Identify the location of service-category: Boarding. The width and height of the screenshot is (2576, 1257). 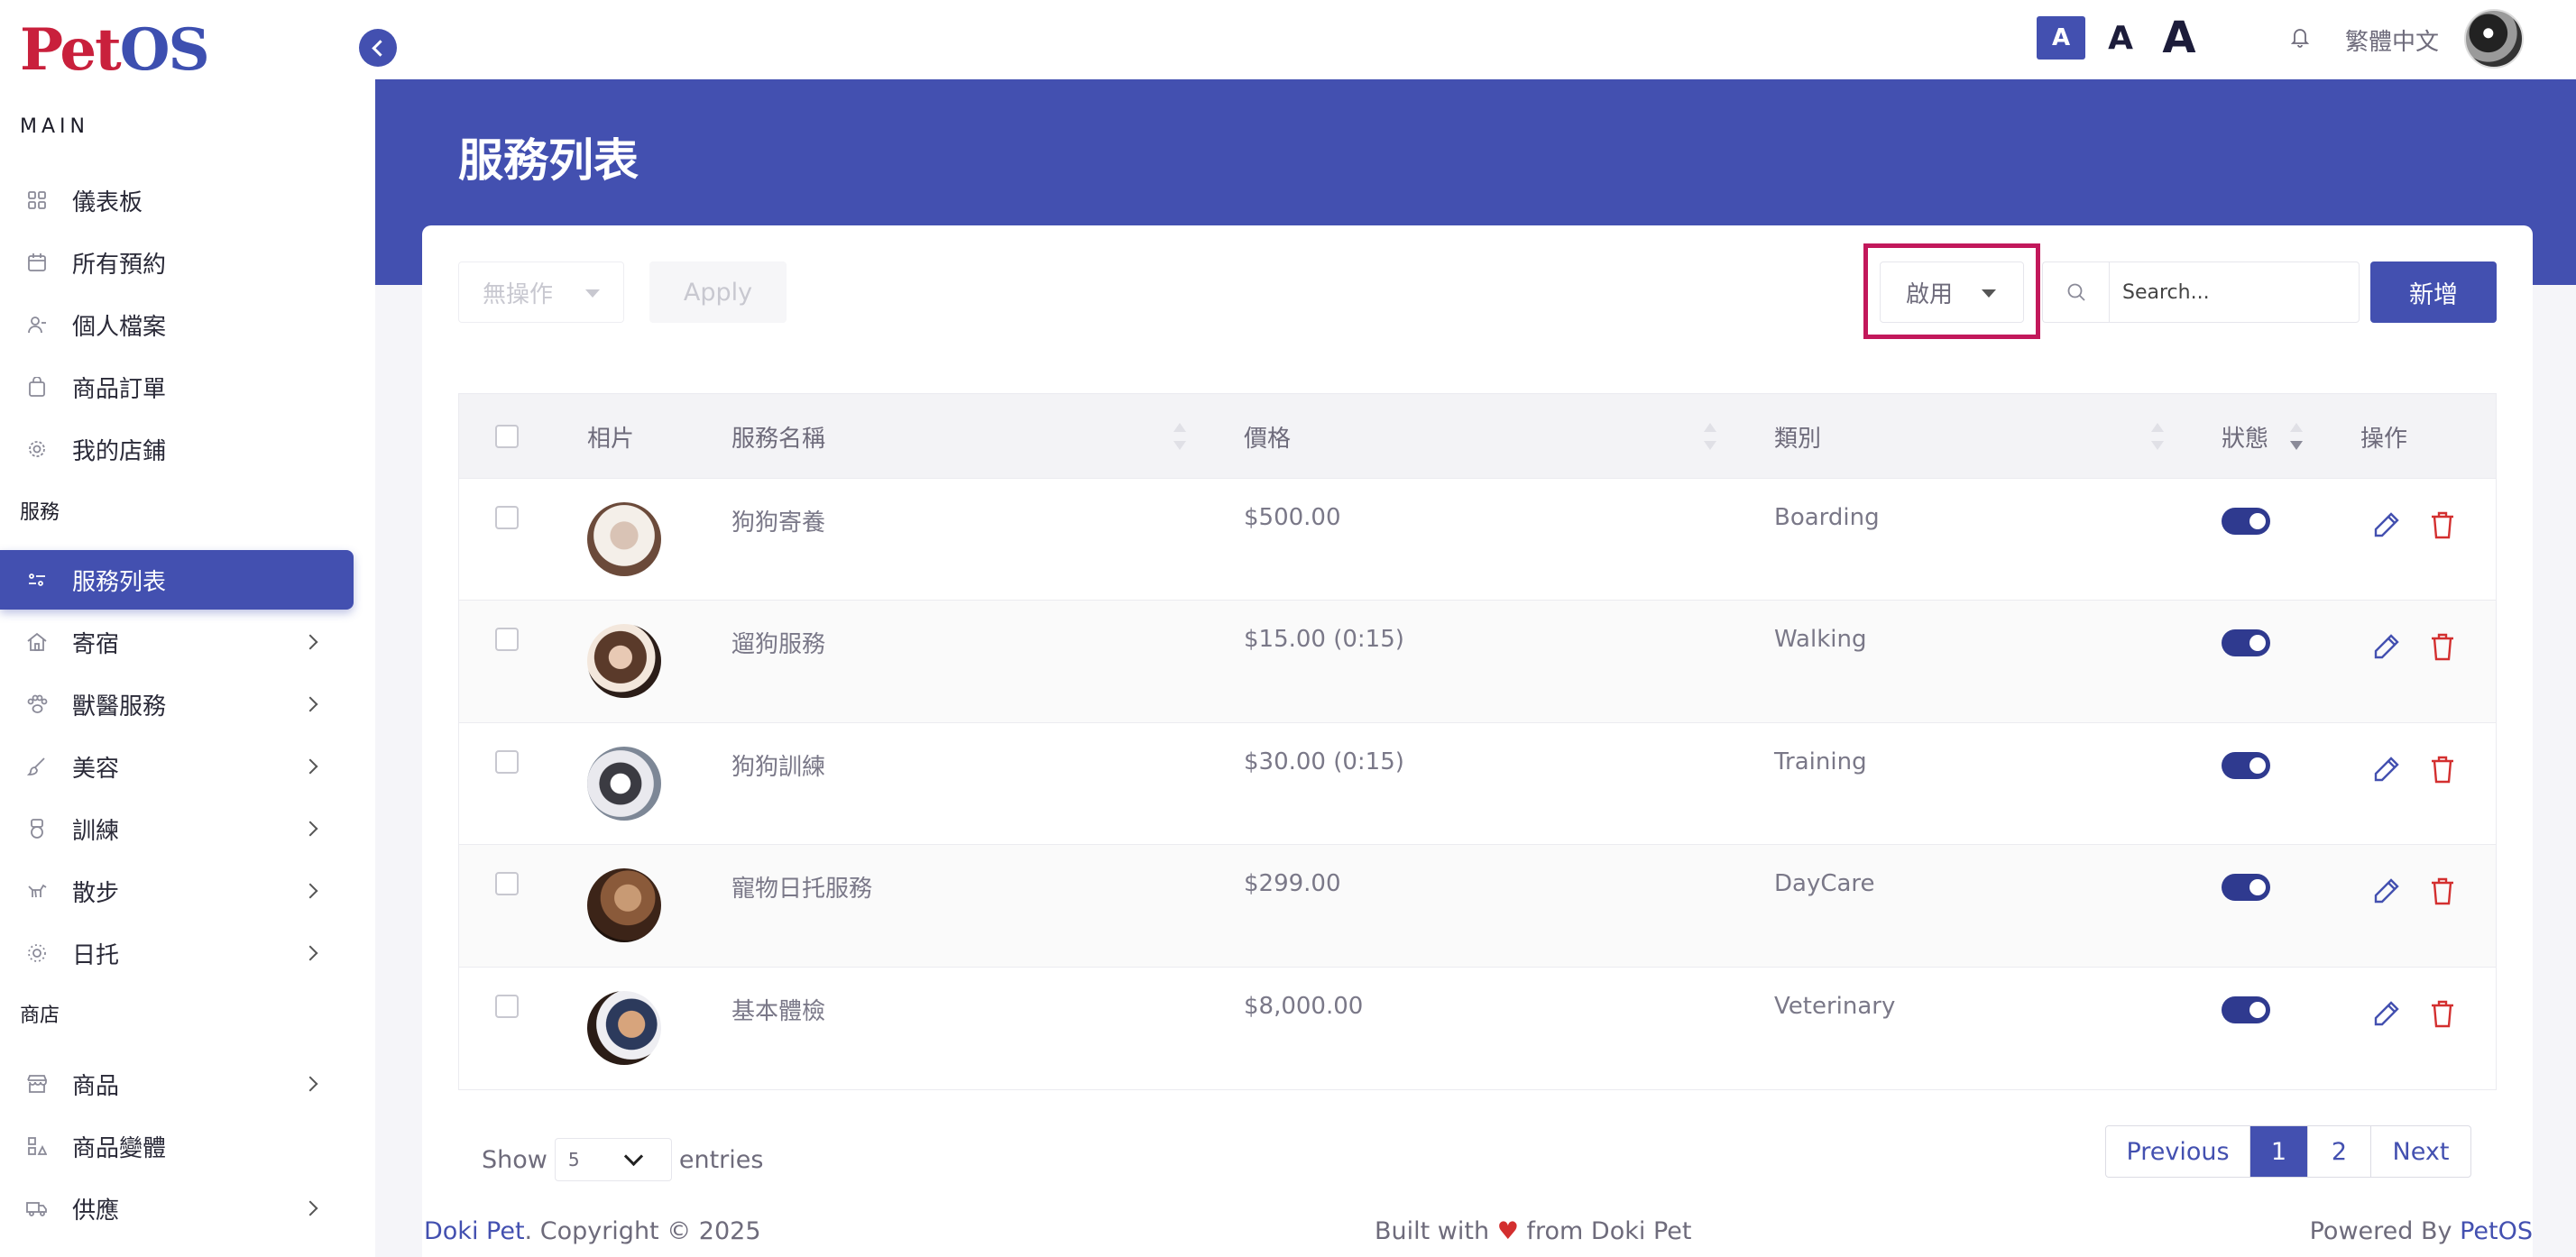
(1827, 517).